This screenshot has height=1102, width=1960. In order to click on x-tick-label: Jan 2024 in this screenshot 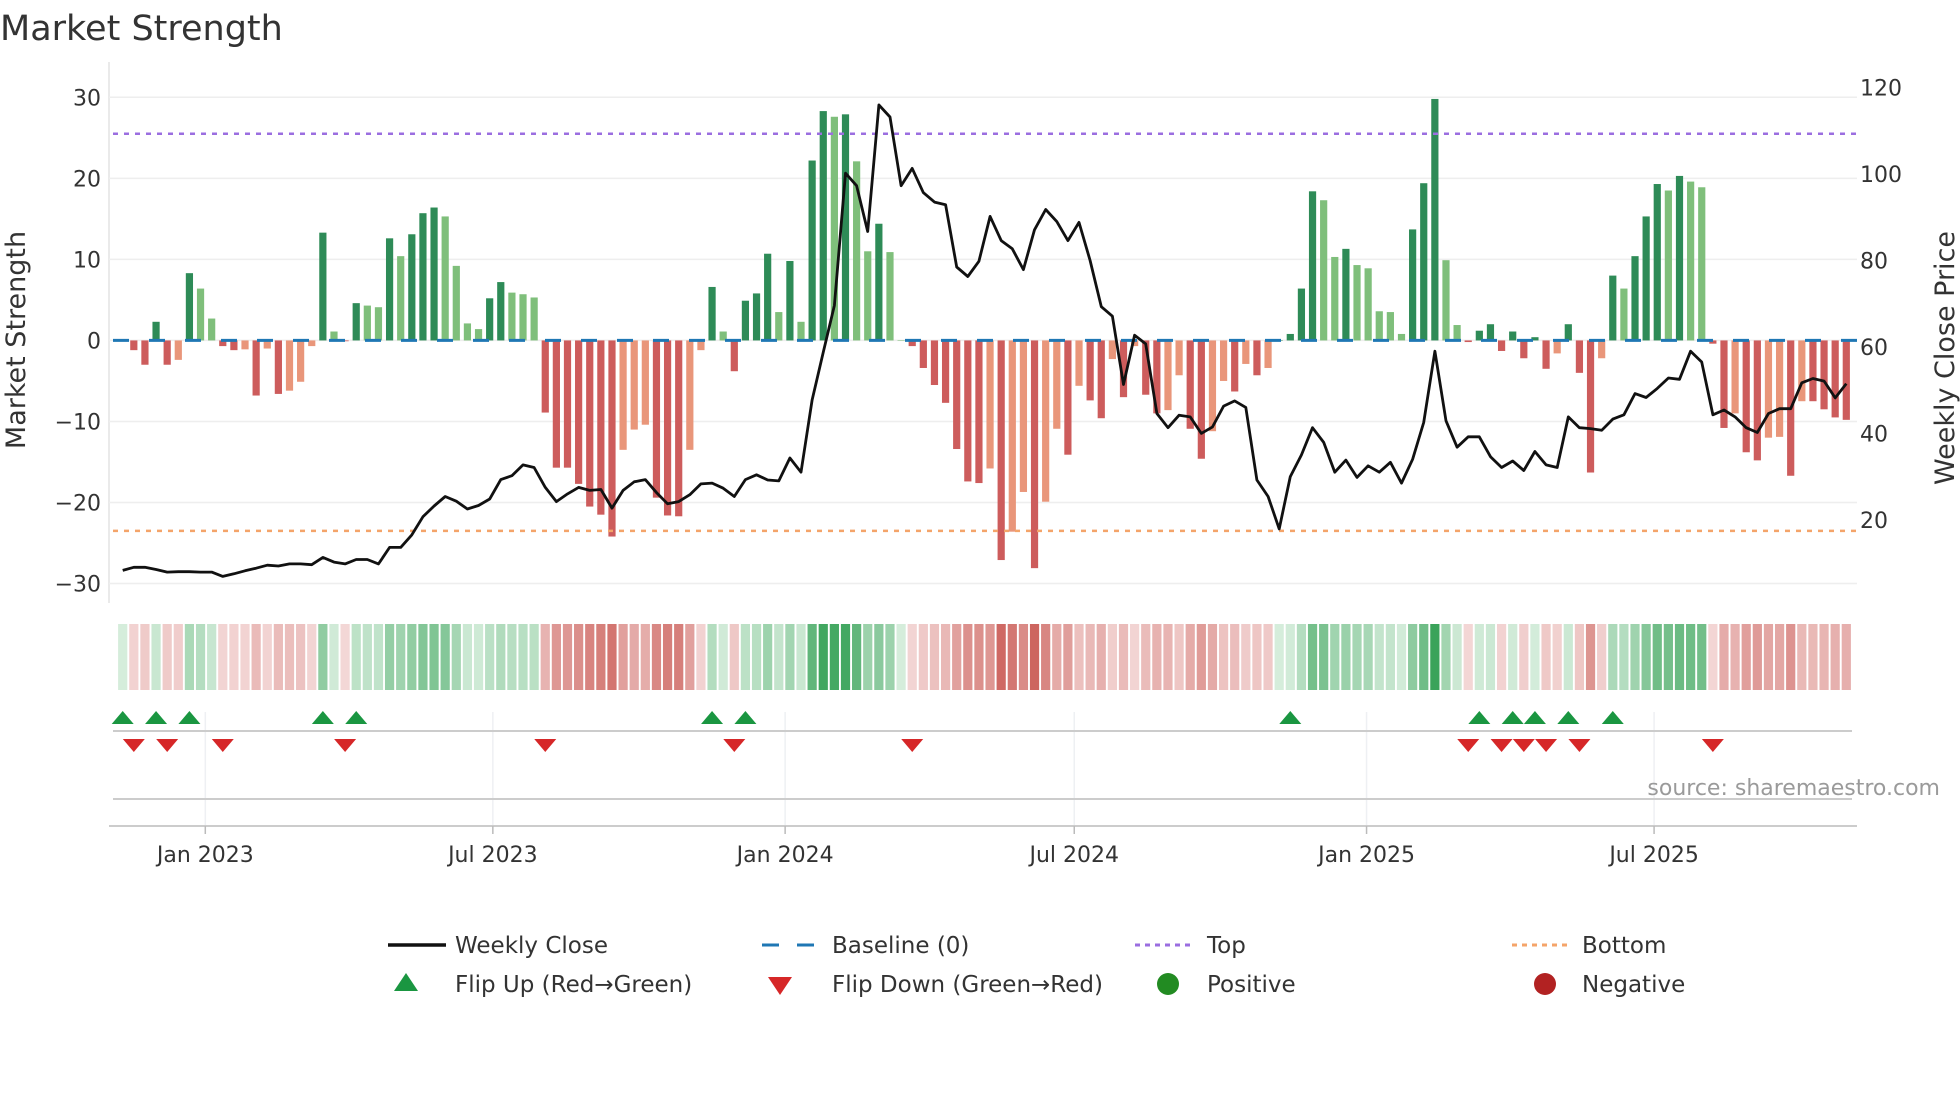, I will do `click(784, 855)`.